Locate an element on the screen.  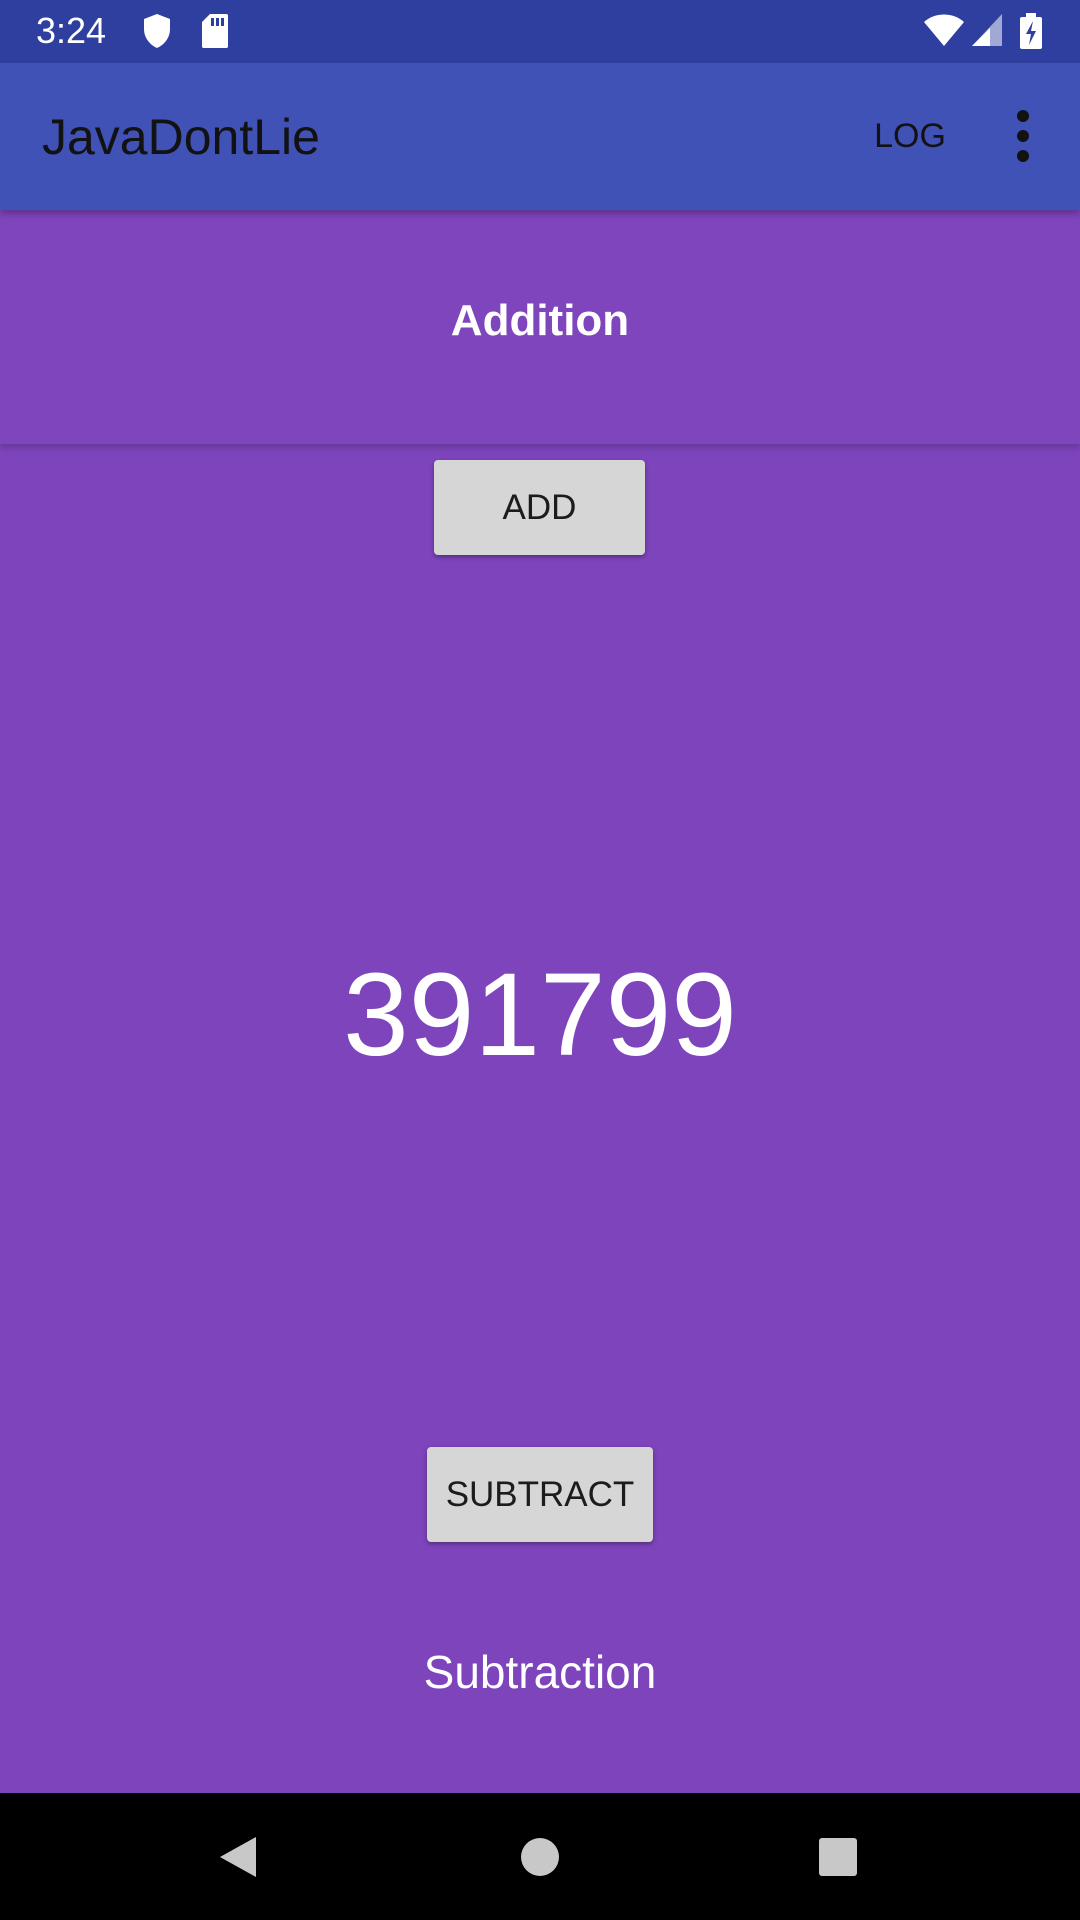
wifi-icon is located at coordinates (944, 30).